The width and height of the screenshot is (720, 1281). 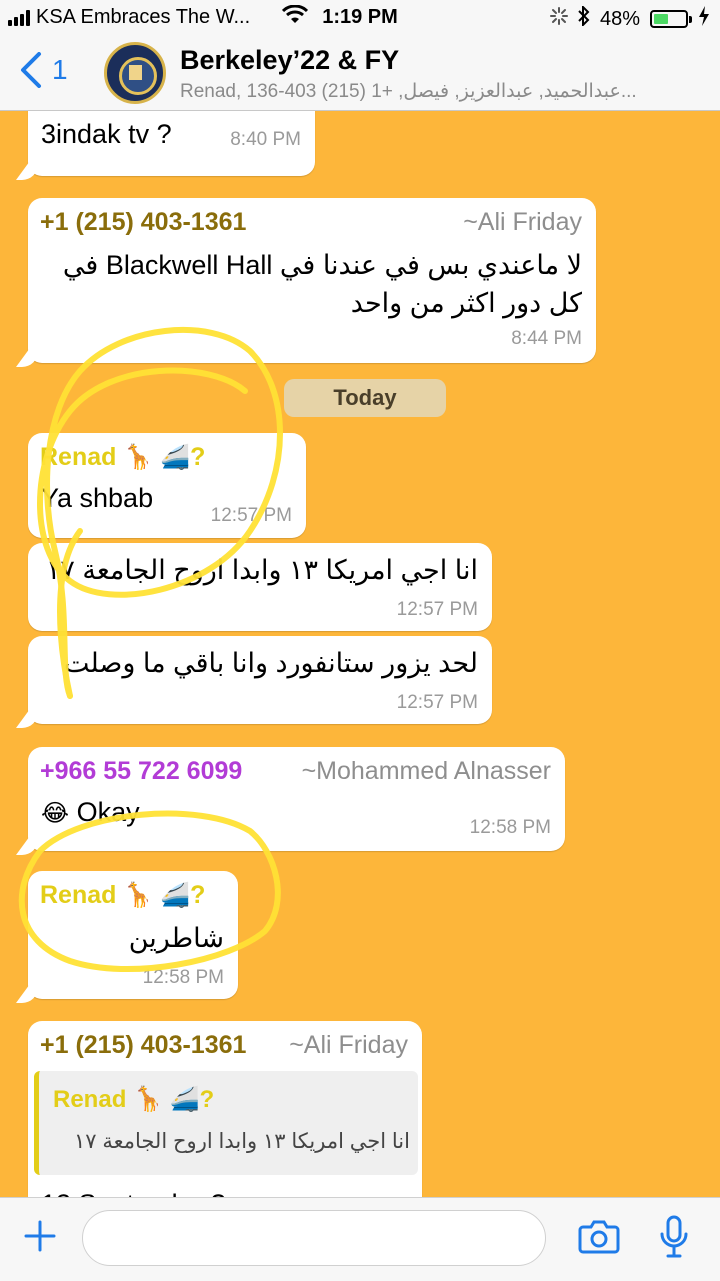 I want to click on quoted-sender-group: Renad 🦒 🚄?, so click(x=133, y=1099).